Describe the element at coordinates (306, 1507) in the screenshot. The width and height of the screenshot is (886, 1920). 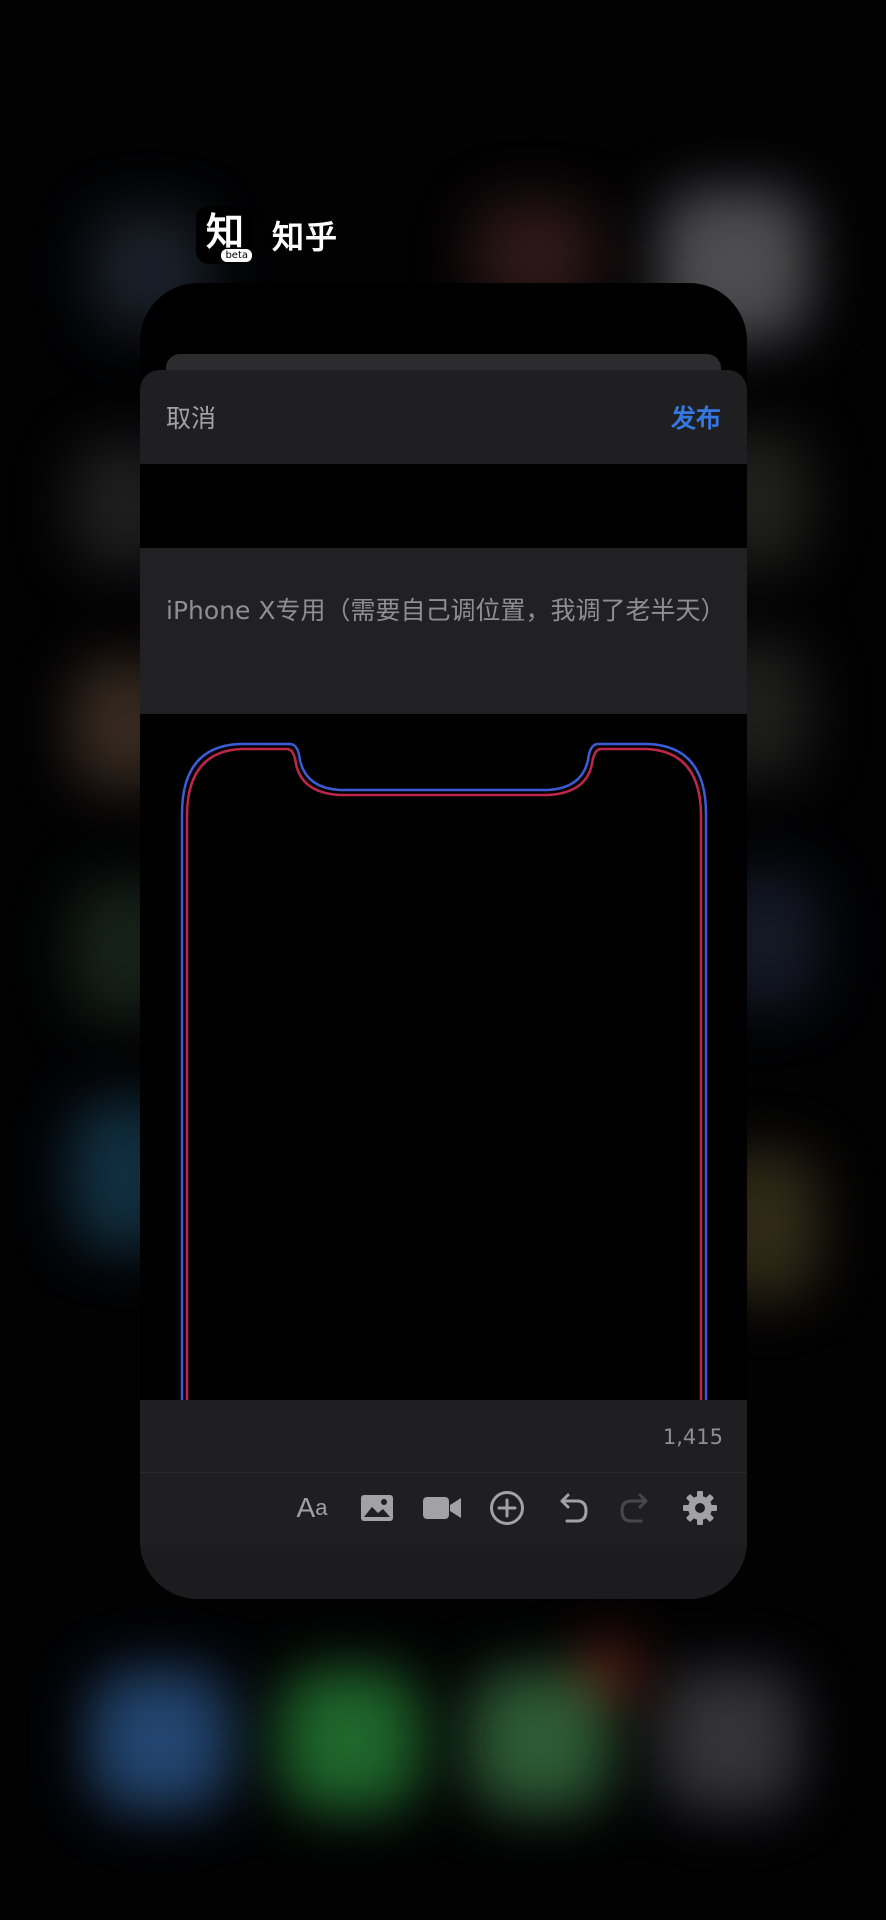
I see `format-label-big: A` at that location.